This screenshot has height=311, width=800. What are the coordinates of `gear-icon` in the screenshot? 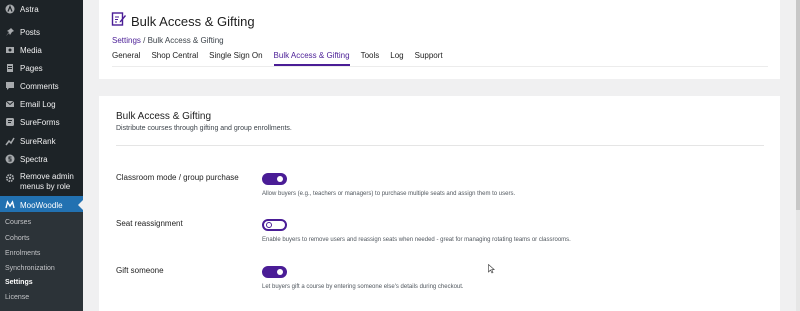 It's located at (9, 177).